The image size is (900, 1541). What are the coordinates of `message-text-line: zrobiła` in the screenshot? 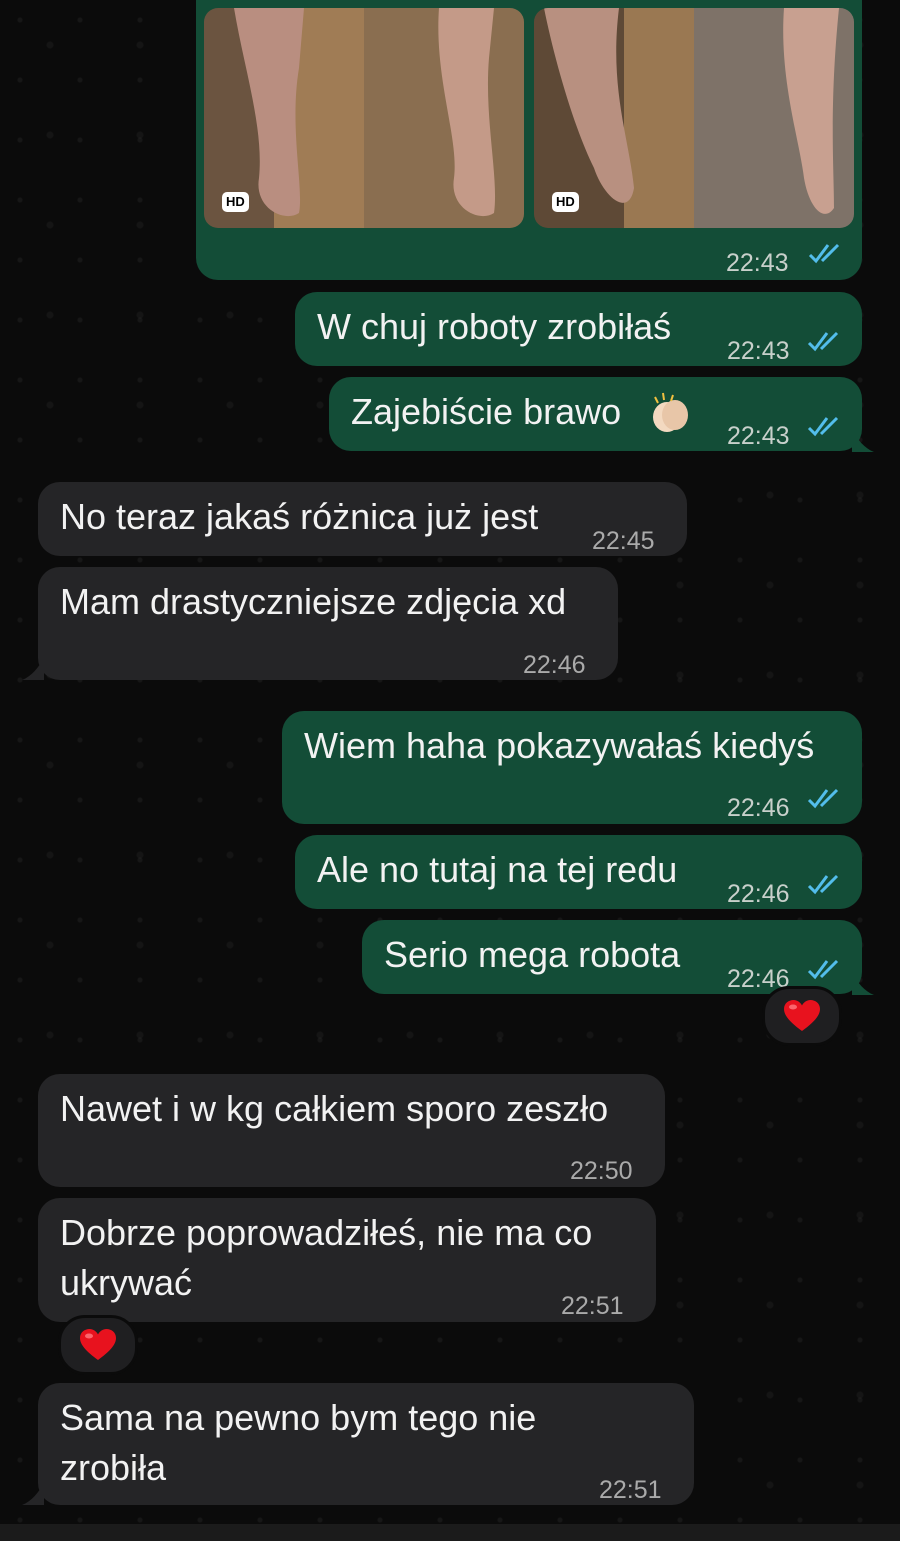 It's located at (113, 1467).